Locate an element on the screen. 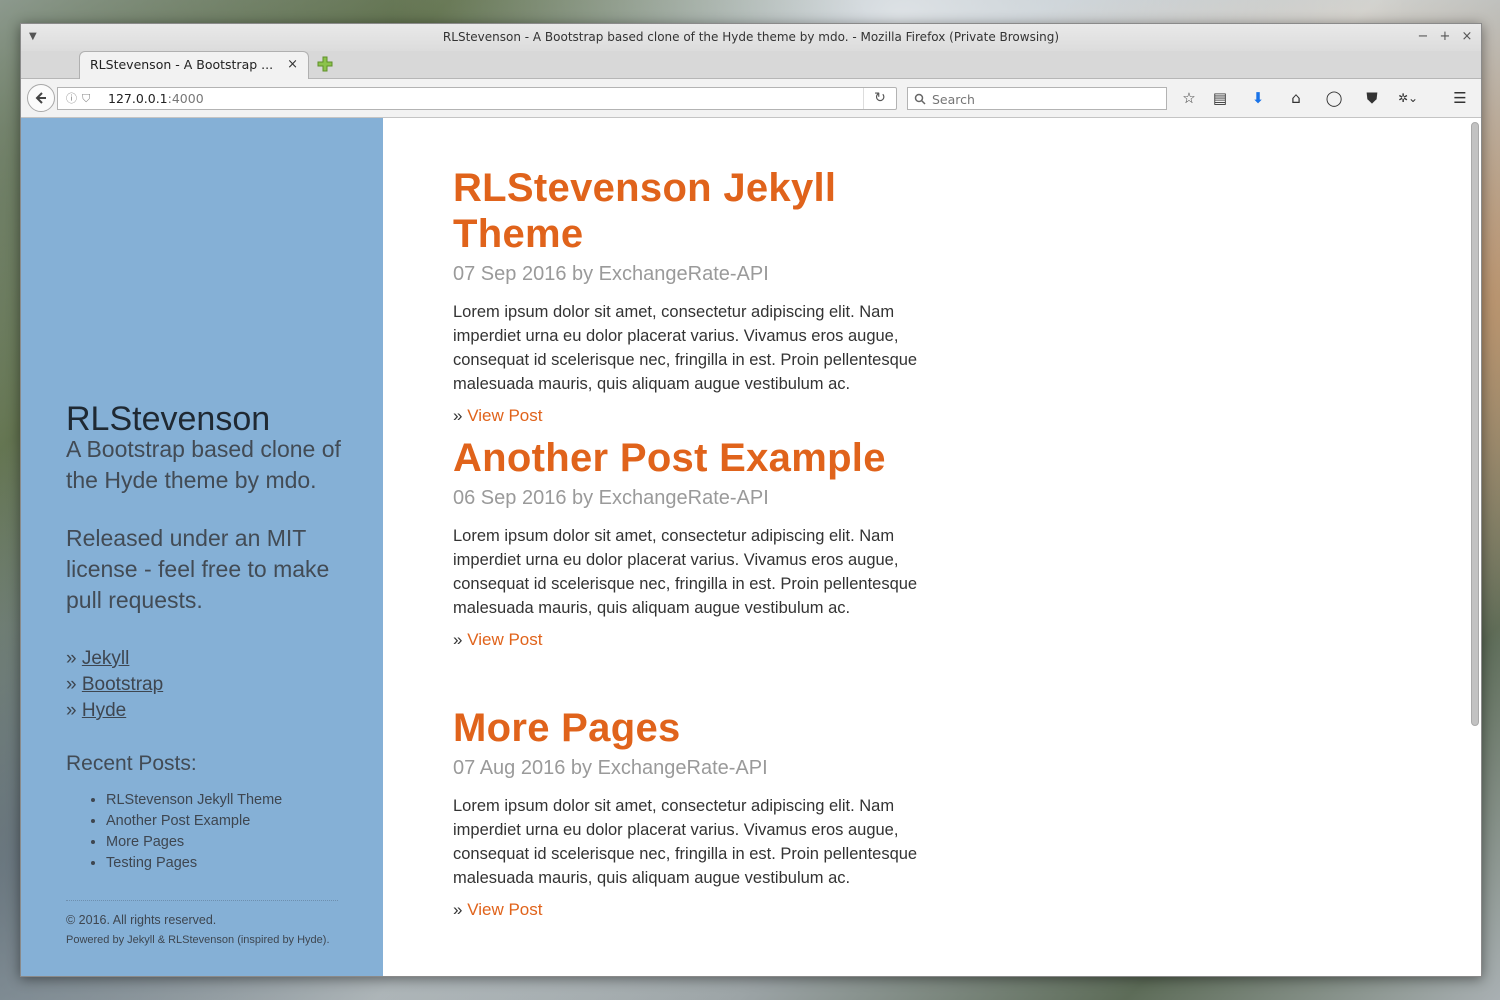  new-tab-icon is located at coordinates (325, 64).